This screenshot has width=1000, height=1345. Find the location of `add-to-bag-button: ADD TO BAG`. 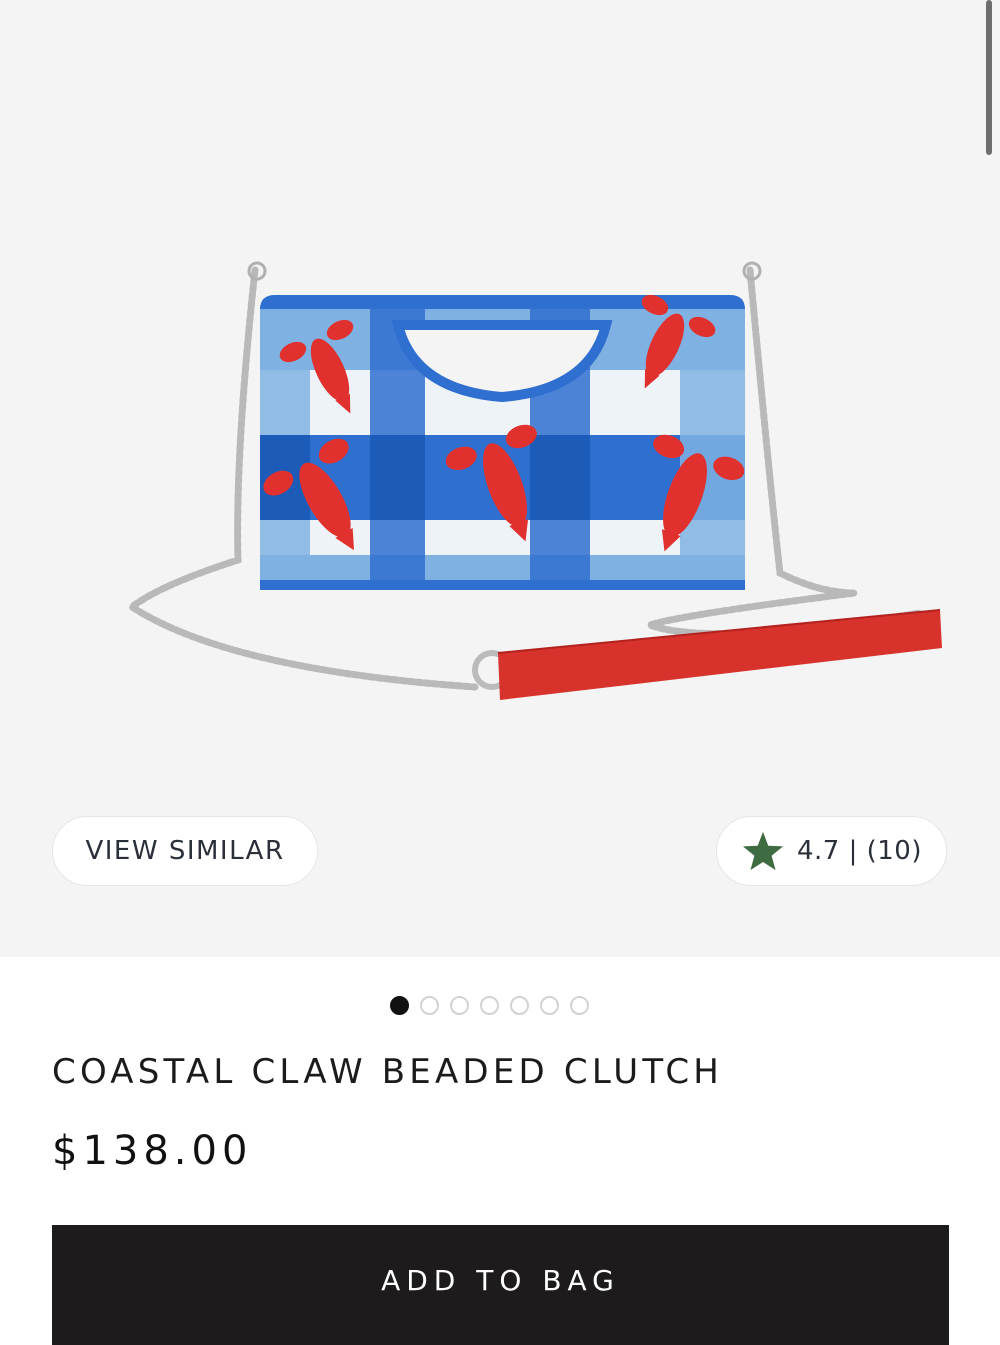

add-to-bag-button: ADD TO BAG is located at coordinates (500, 1285).